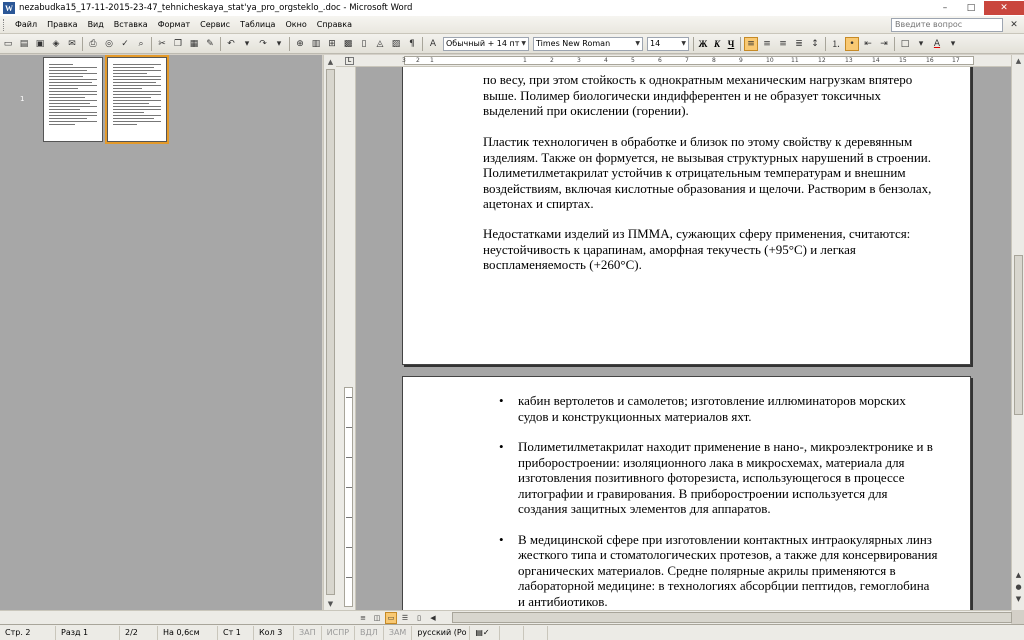 The width and height of the screenshot is (1024, 640). Describe the element at coordinates (937, 44) in the screenshot. I see `font-color-icon: A` at that location.